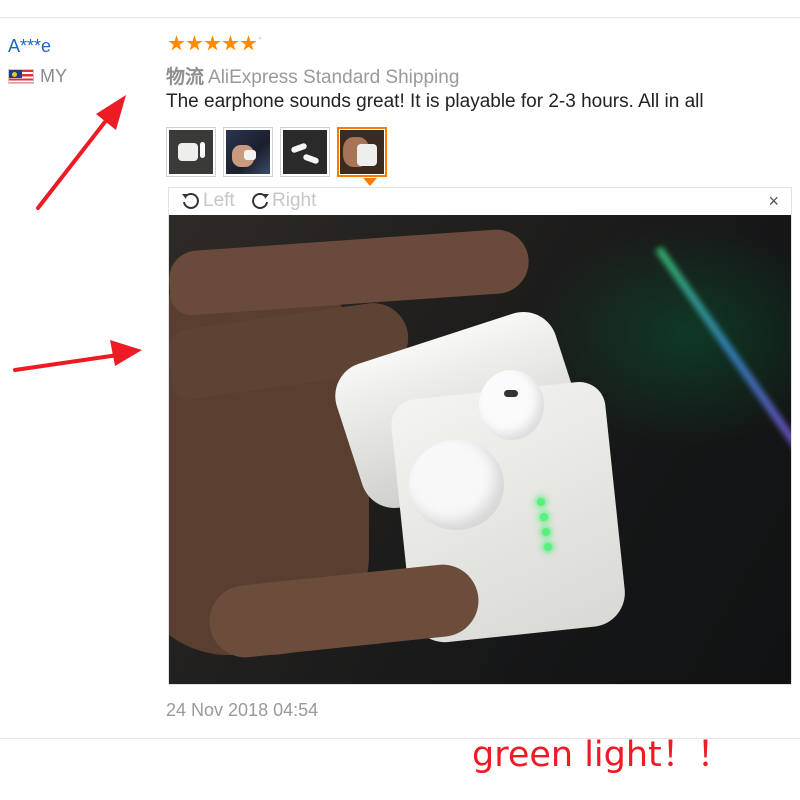  Describe the element at coordinates (219, 200) in the screenshot. I see `rotate-left-label: Left` at that location.